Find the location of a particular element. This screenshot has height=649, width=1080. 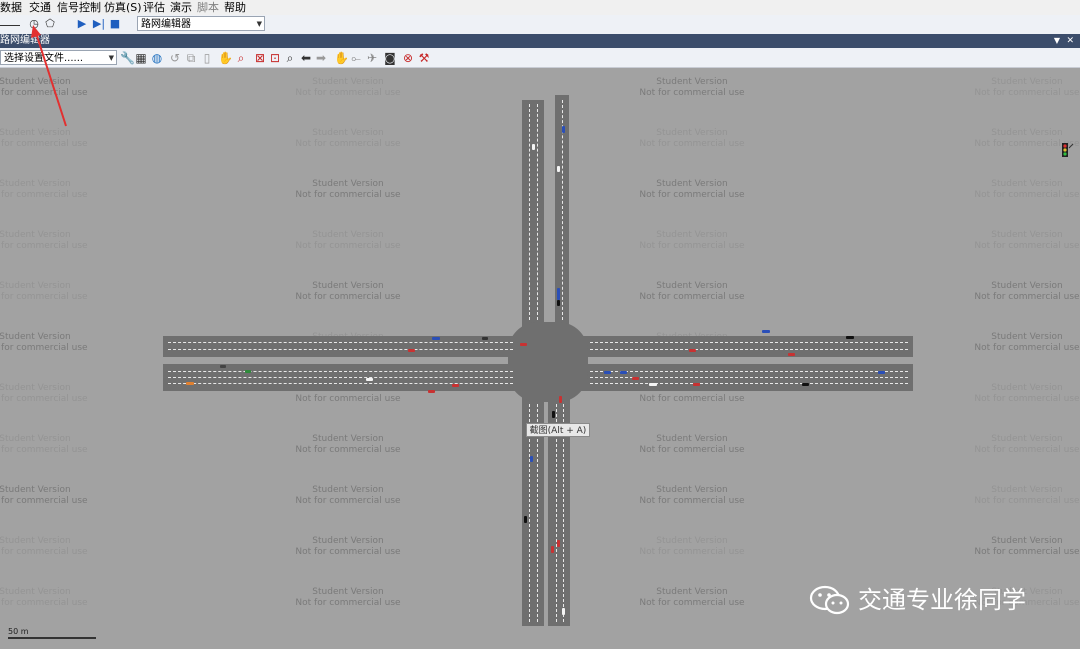

annotation-arrow is located at coordinates (49, 76).